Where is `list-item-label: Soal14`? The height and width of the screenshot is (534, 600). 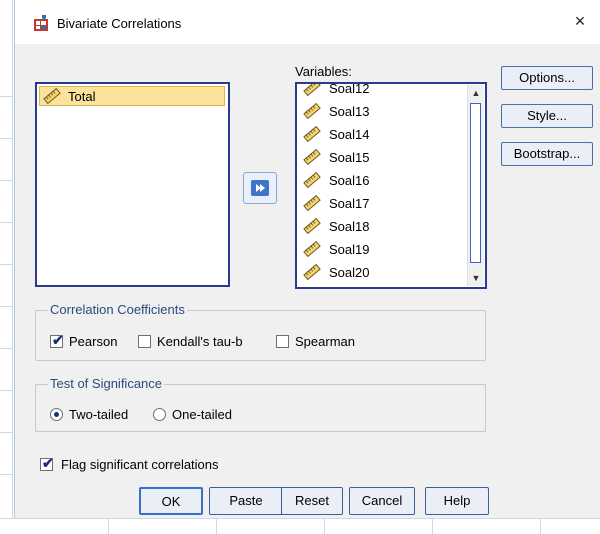 list-item-label: Soal14 is located at coordinates (349, 134).